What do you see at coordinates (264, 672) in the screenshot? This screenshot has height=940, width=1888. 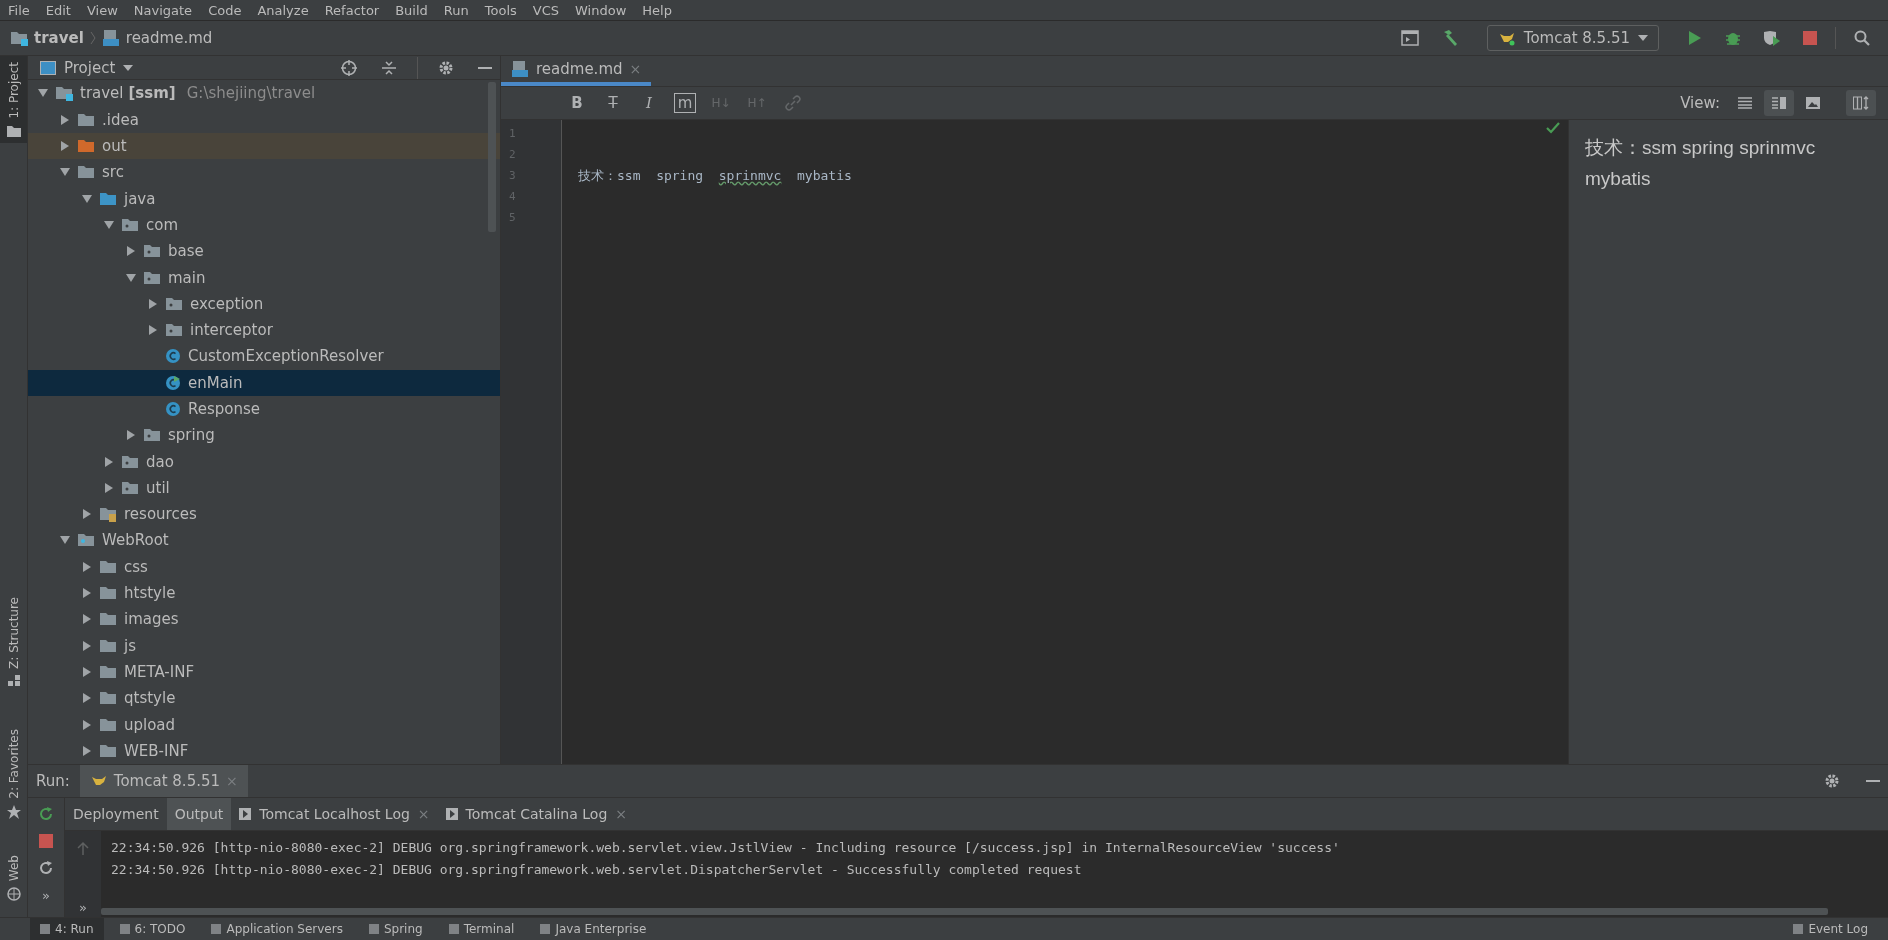 I see `tree-item: META-INF` at bounding box center [264, 672].